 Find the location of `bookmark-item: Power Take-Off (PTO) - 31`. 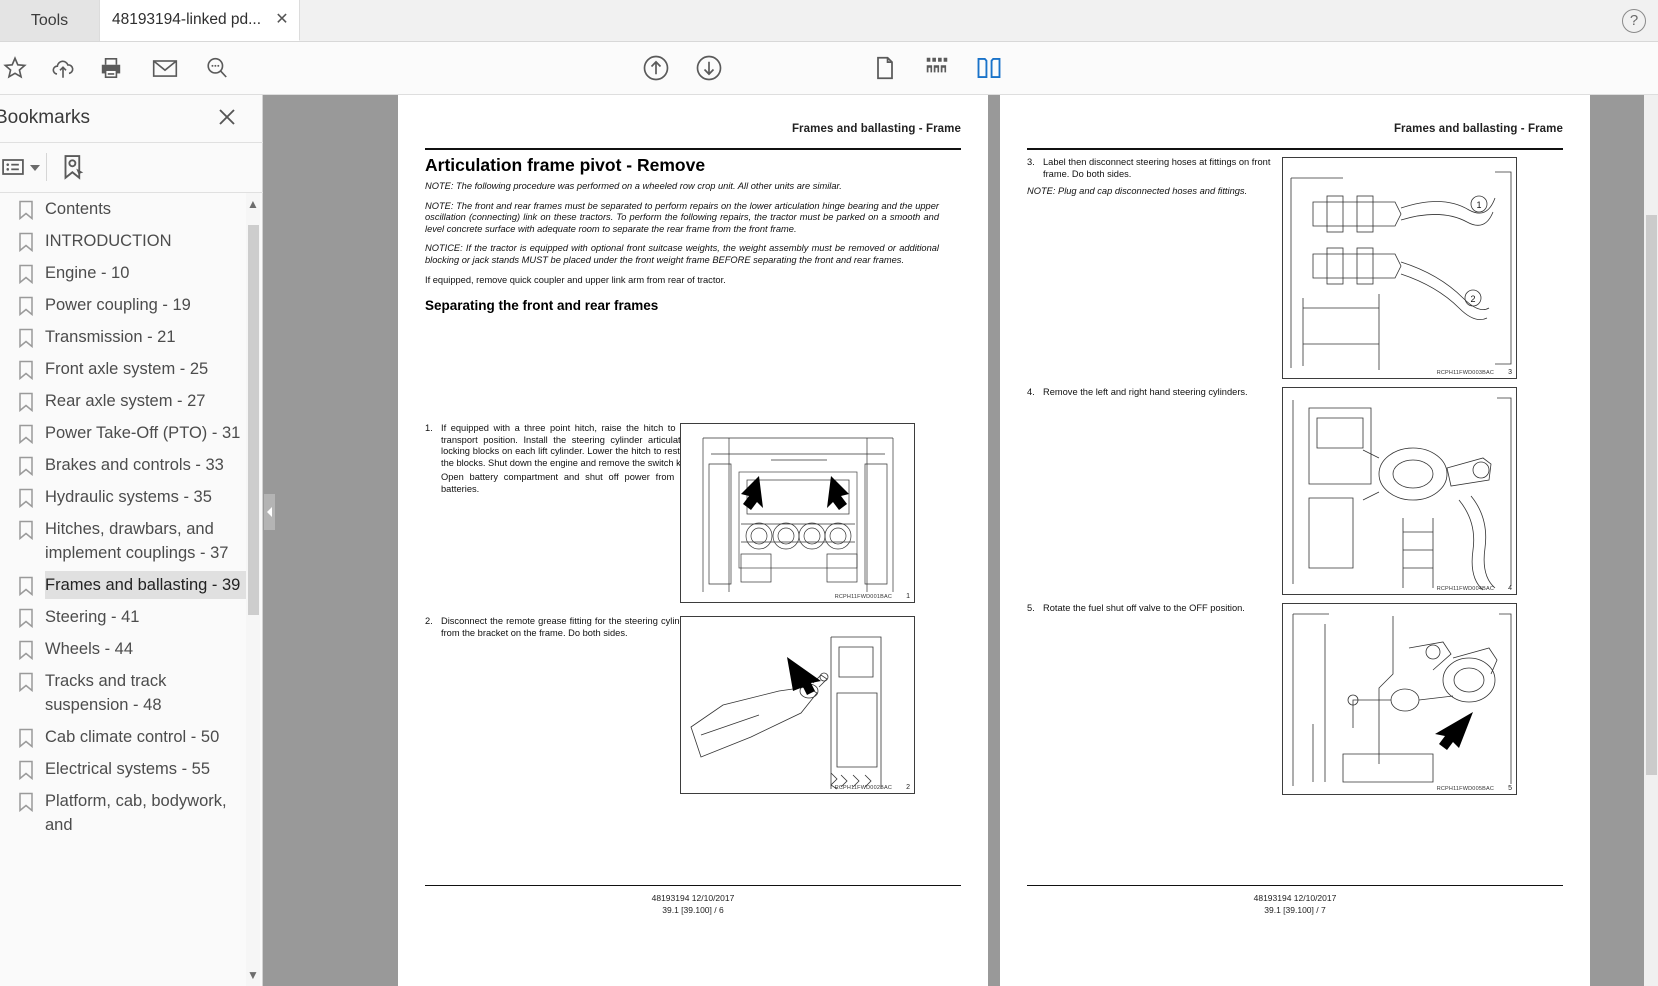

bookmark-item: Power Take-Off (PTO) - 31 is located at coordinates (131, 433).